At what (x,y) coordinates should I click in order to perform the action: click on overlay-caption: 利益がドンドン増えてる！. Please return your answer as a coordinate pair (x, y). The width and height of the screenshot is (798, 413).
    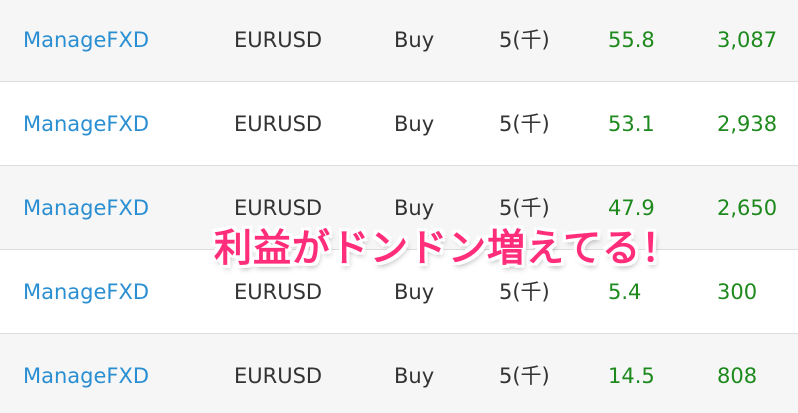
    Looking at the image, I should click on (447, 248).